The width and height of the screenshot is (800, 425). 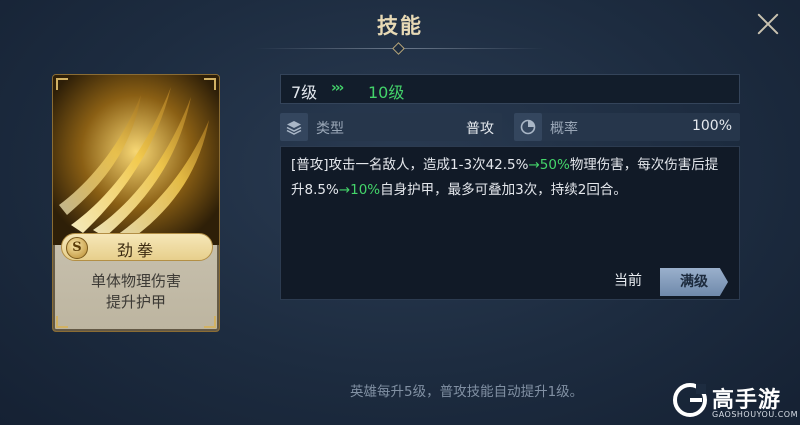 What do you see at coordinates (337, 88) in the screenshot?
I see `level-arrows-icon: ›››` at bounding box center [337, 88].